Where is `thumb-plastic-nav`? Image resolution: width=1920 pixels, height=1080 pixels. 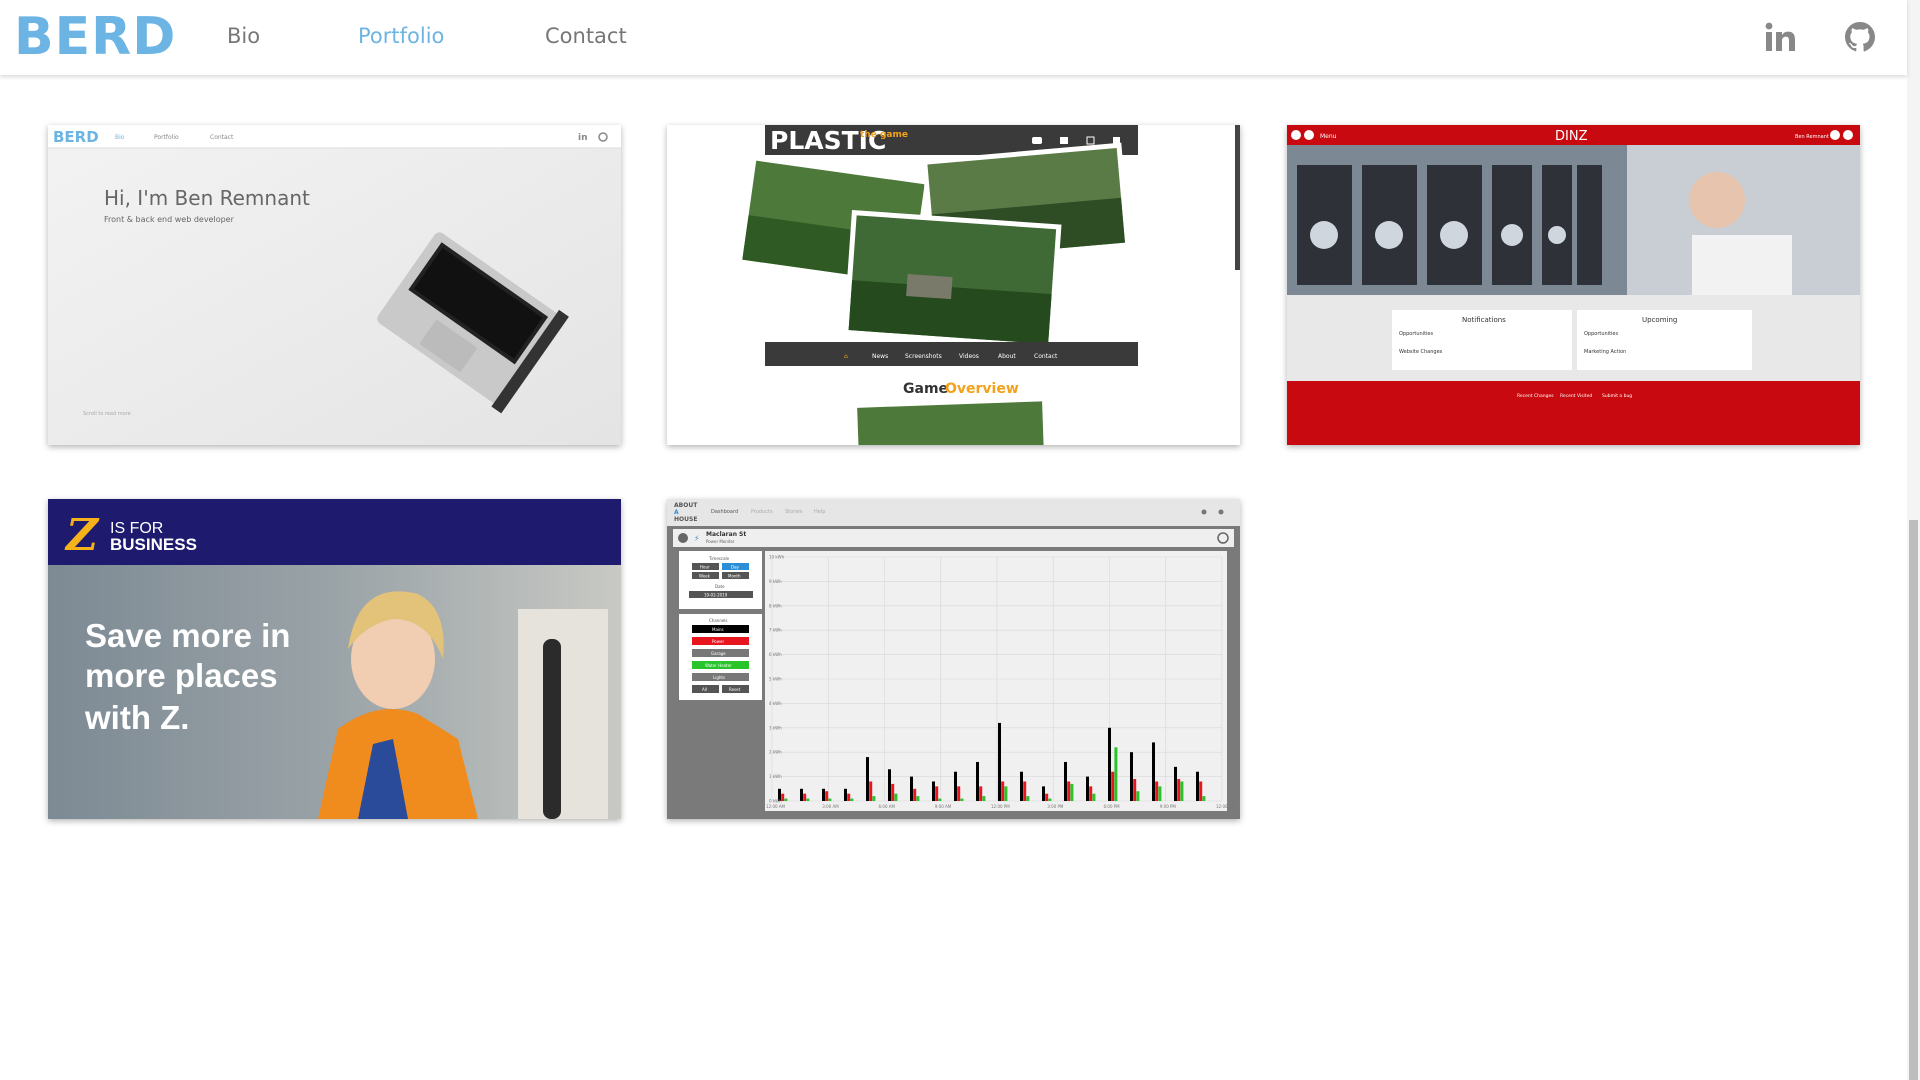
thumb-plastic-nav is located at coordinates (951, 354).